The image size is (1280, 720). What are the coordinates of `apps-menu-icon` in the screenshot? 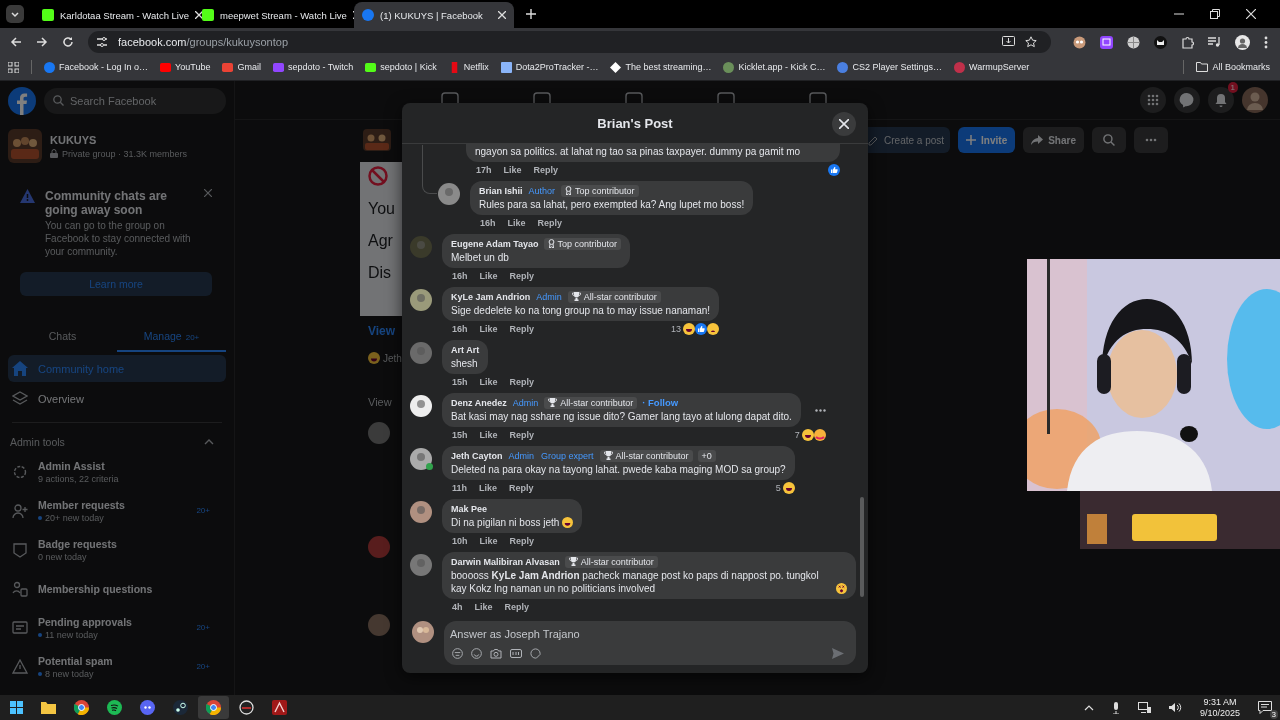 It's located at (1153, 100).